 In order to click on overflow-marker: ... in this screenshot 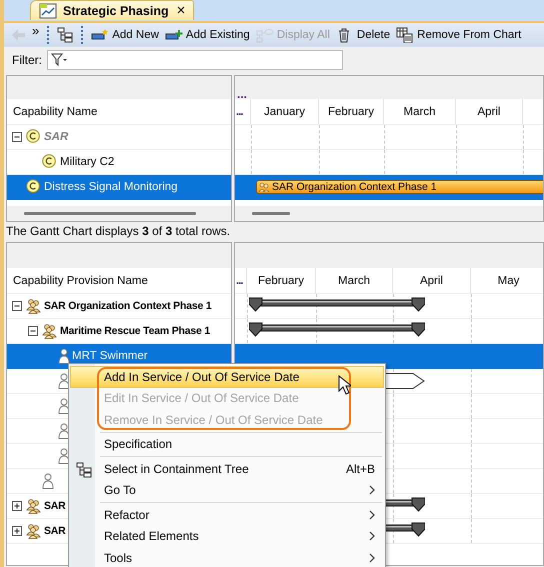, I will do `click(242, 94)`.